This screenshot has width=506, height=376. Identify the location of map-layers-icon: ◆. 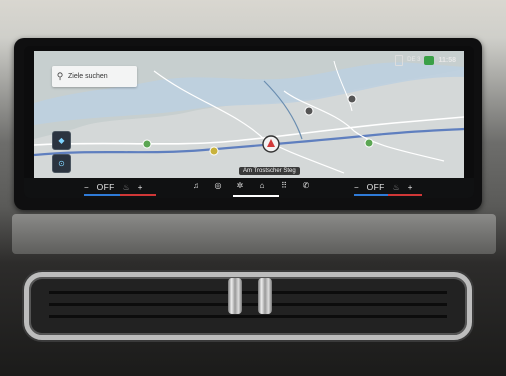
(61, 140).